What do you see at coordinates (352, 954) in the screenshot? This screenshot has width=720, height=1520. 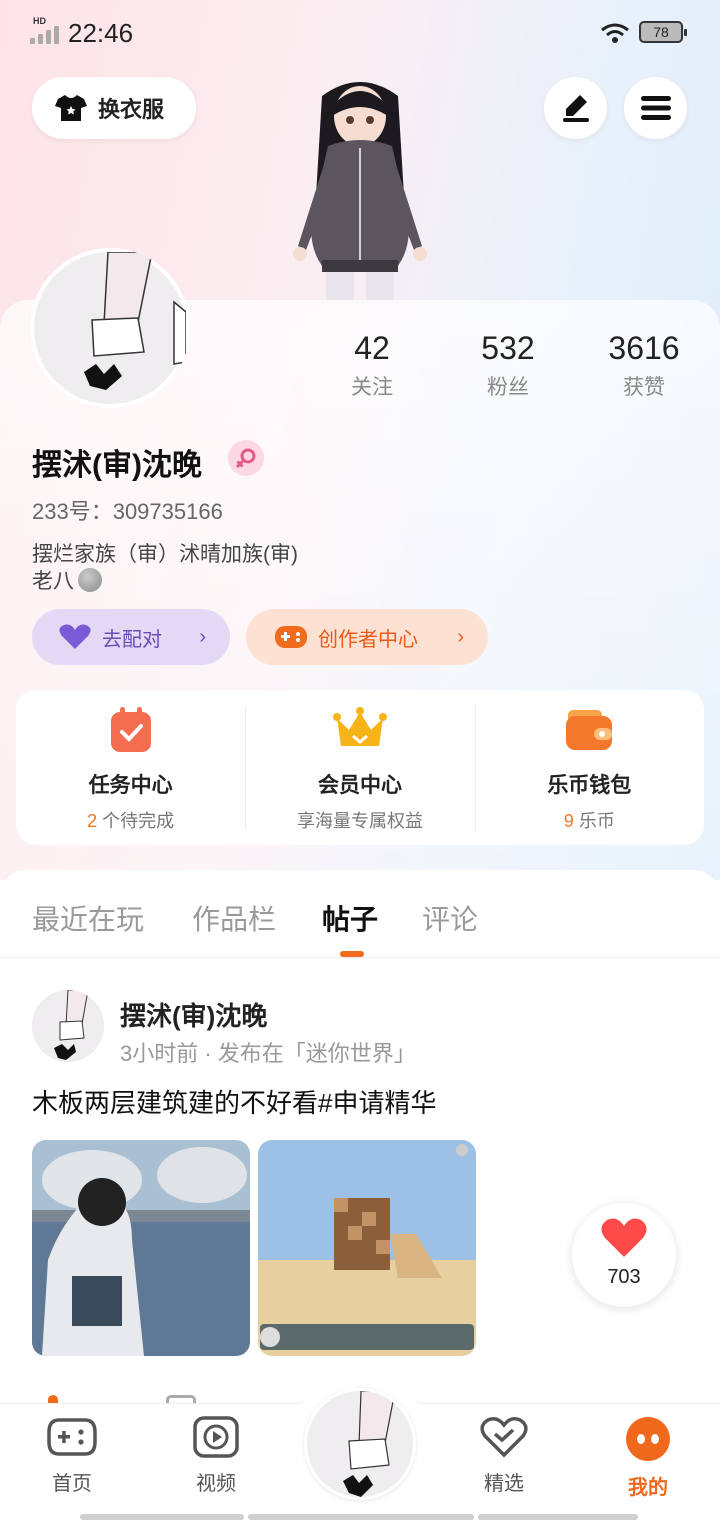 I see `active-tab-indicator` at bounding box center [352, 954].